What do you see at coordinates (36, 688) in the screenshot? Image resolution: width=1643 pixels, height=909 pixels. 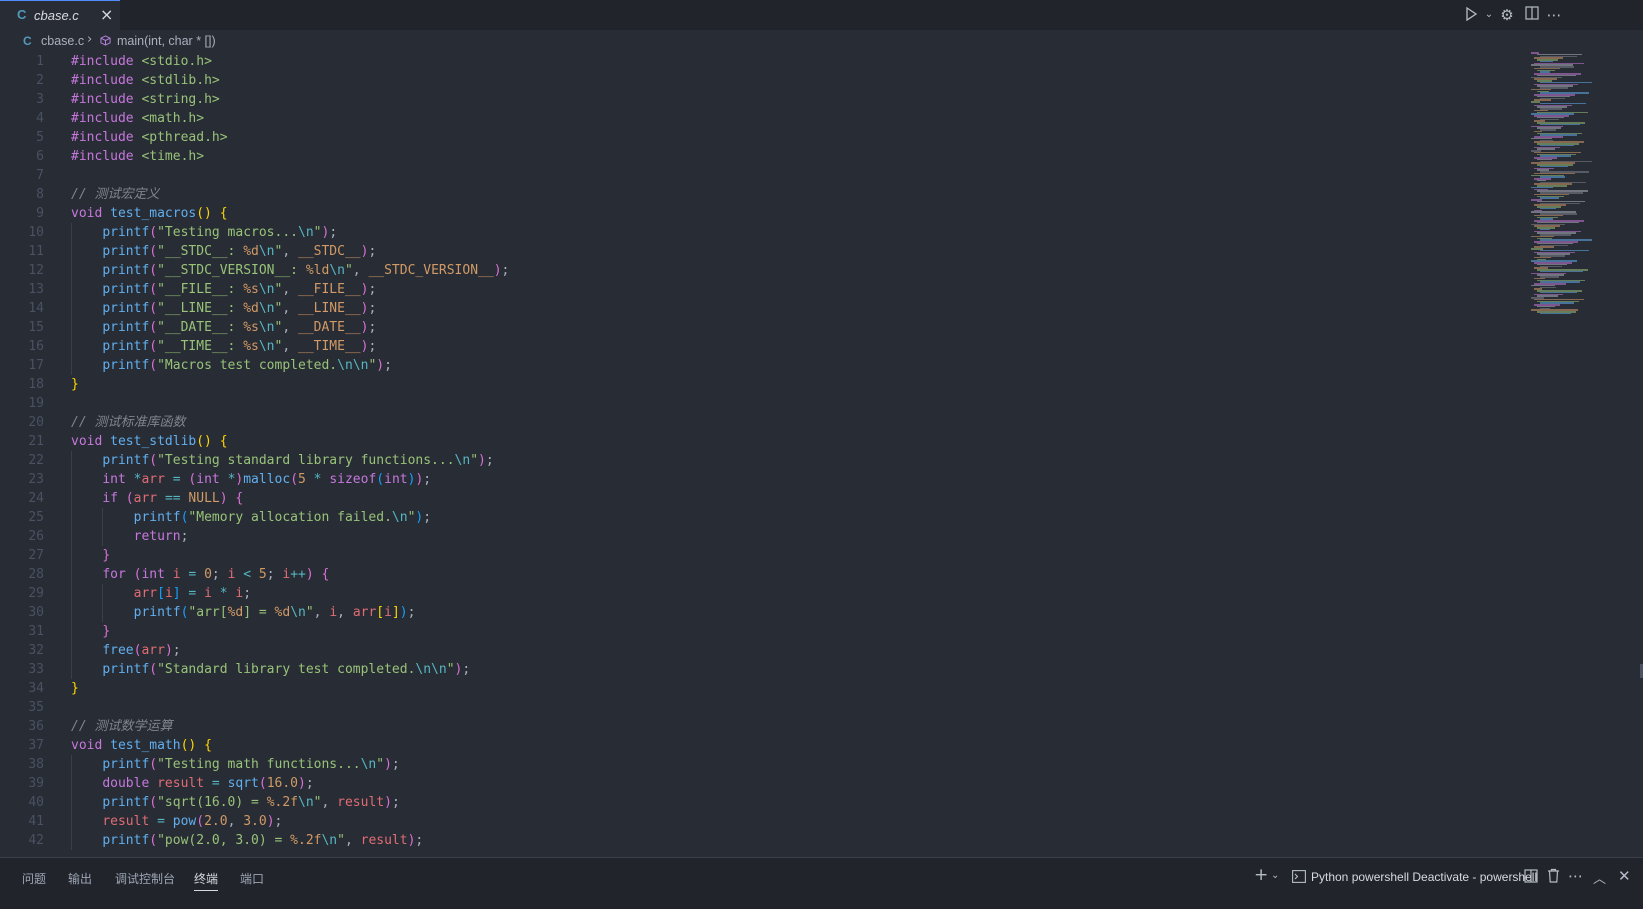 I see `line-number: 34` at bounding box center [36, 688].